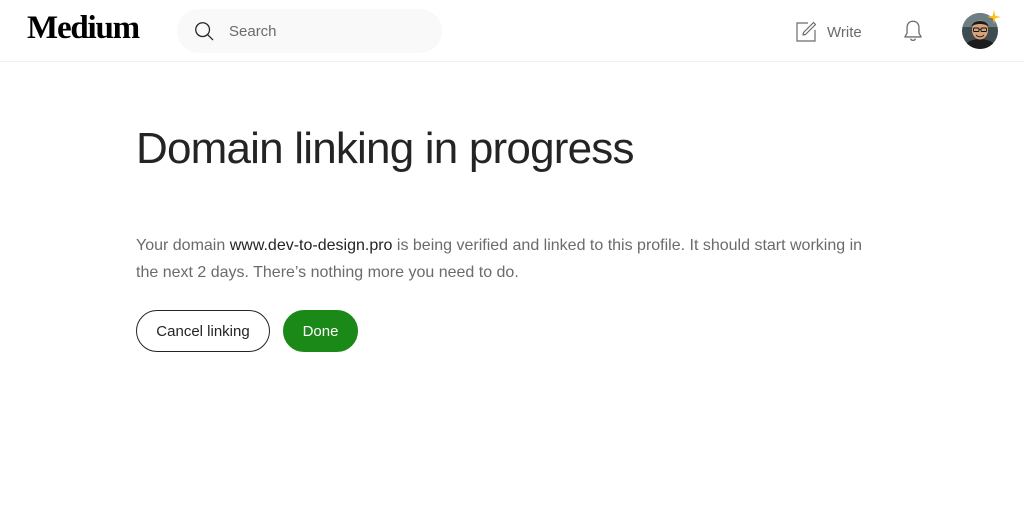 The image size is (1024, 527). Describe the element at coordinates (311, 245) in the screenshot. I see `domain-name: www.dev-to-design.pro` at that location.